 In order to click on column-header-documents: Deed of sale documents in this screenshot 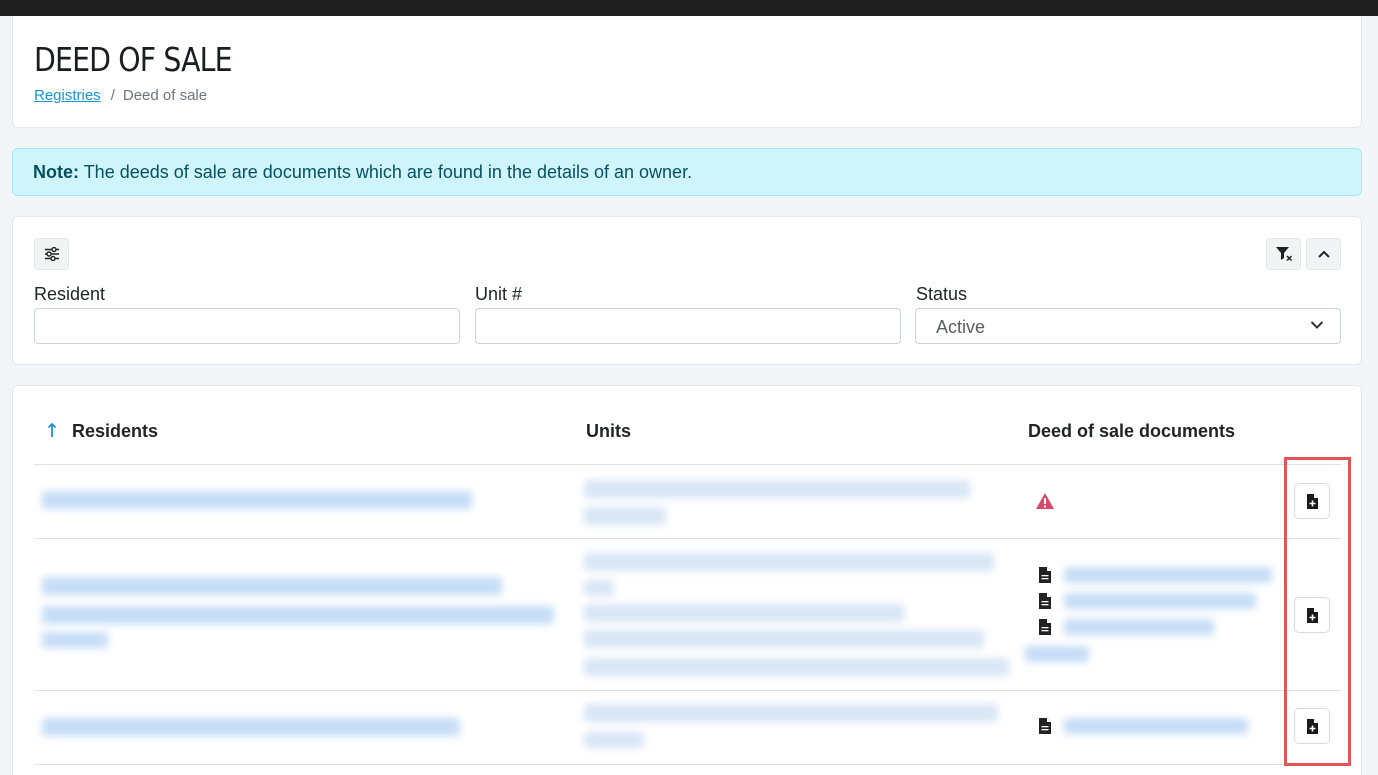, I will do `click(1132, 431)`.